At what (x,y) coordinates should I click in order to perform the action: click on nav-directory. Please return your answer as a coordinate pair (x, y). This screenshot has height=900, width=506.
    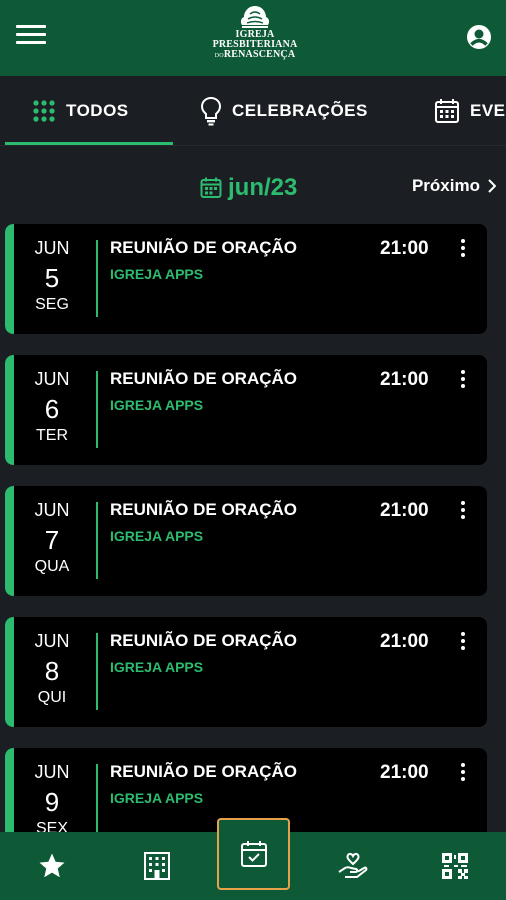
    Looking at the image, I should click on (157, 866).